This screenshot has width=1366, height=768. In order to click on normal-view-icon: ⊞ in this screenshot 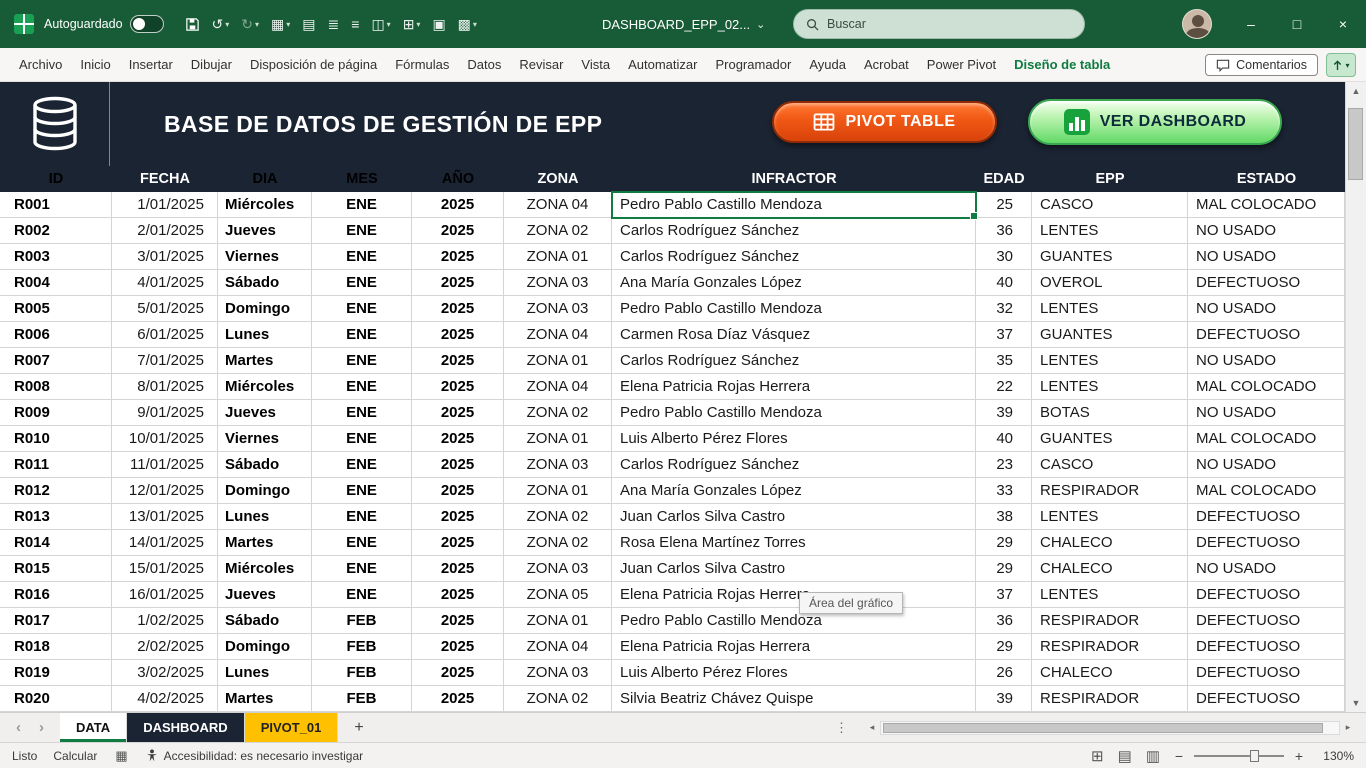, I will do `click(1097, 756)`.